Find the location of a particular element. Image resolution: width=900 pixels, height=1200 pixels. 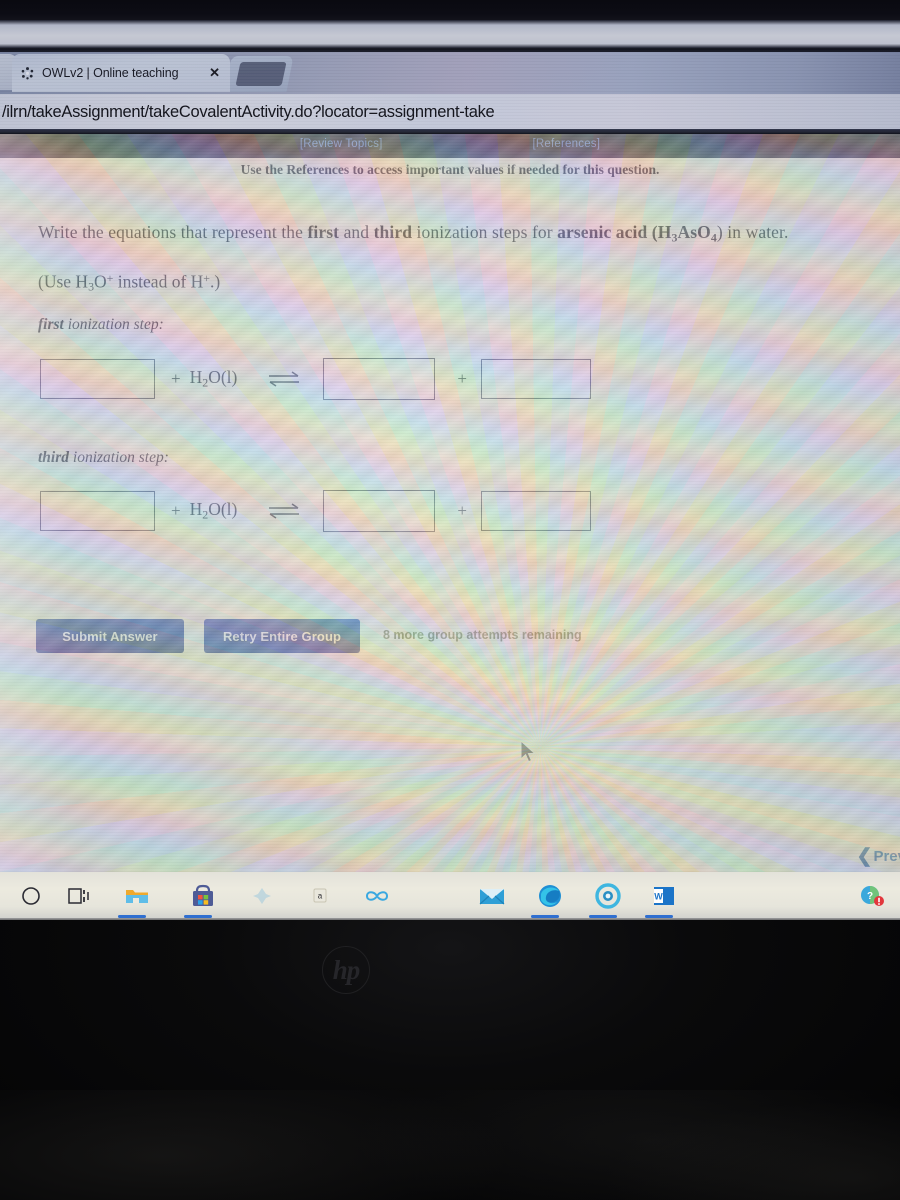

microsoft-word-icon: W is located at coordinates (664, 896).